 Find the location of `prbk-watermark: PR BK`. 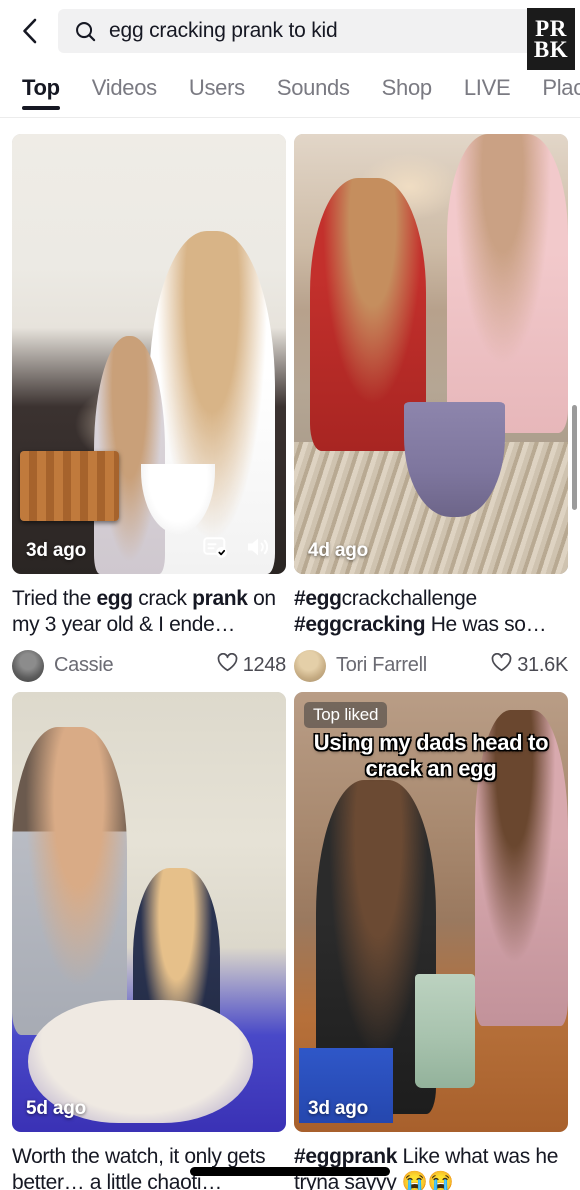

prbk-watermark: PR BK is located at coordinates (551, 39).